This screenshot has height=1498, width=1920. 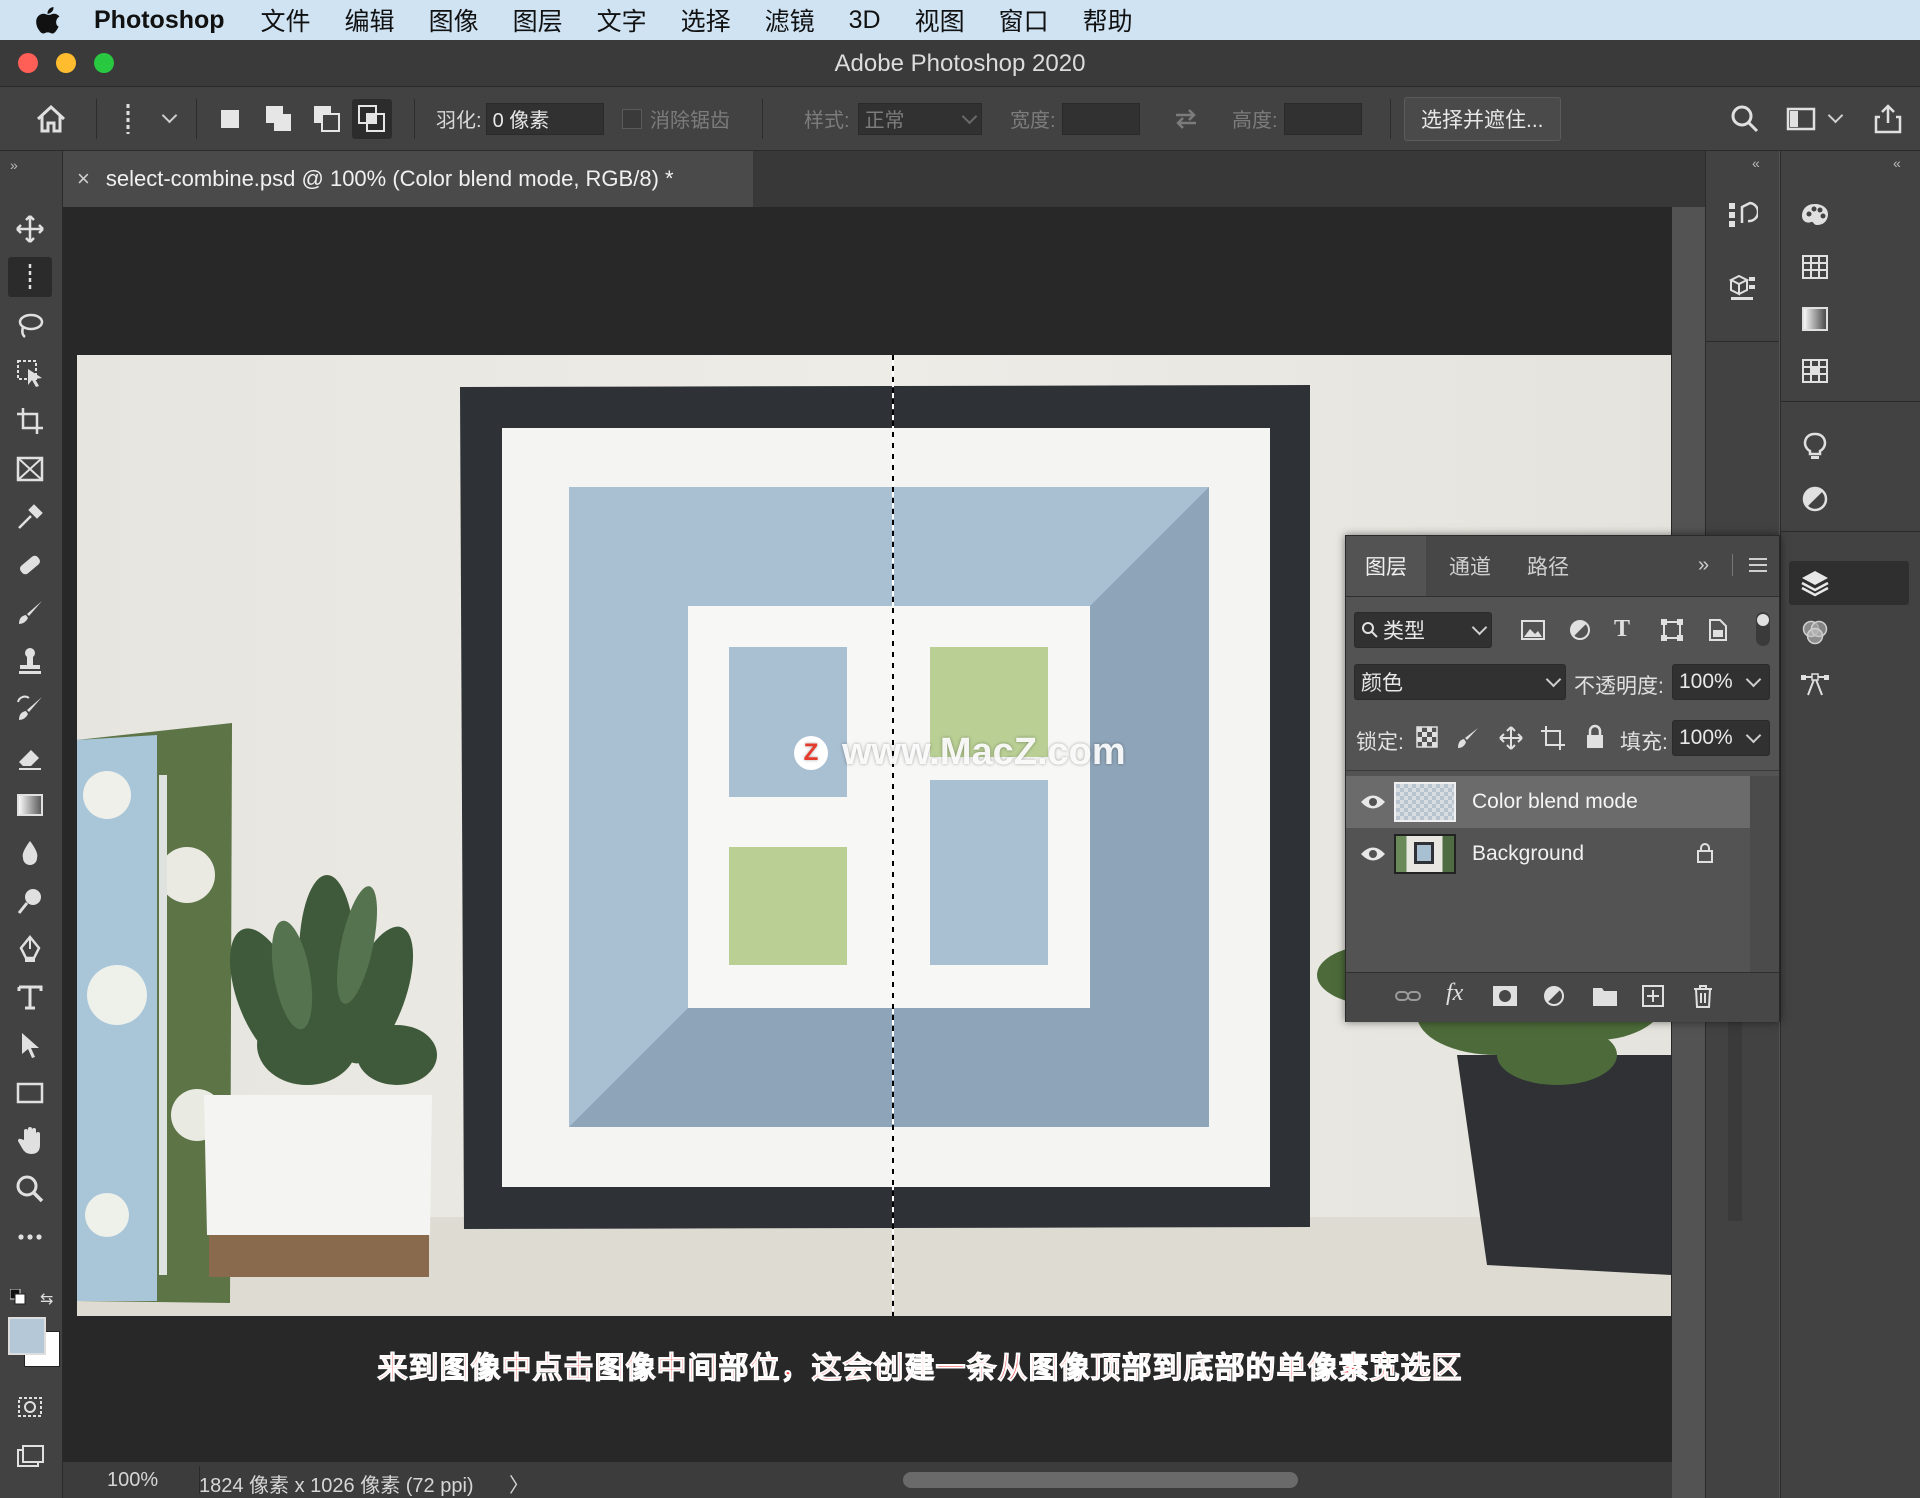 What do you see at coordinates (519, 1483) in the screenshot?
I see `doc-info-menu-arrow: 〉` at bounding box center [519, 1483].